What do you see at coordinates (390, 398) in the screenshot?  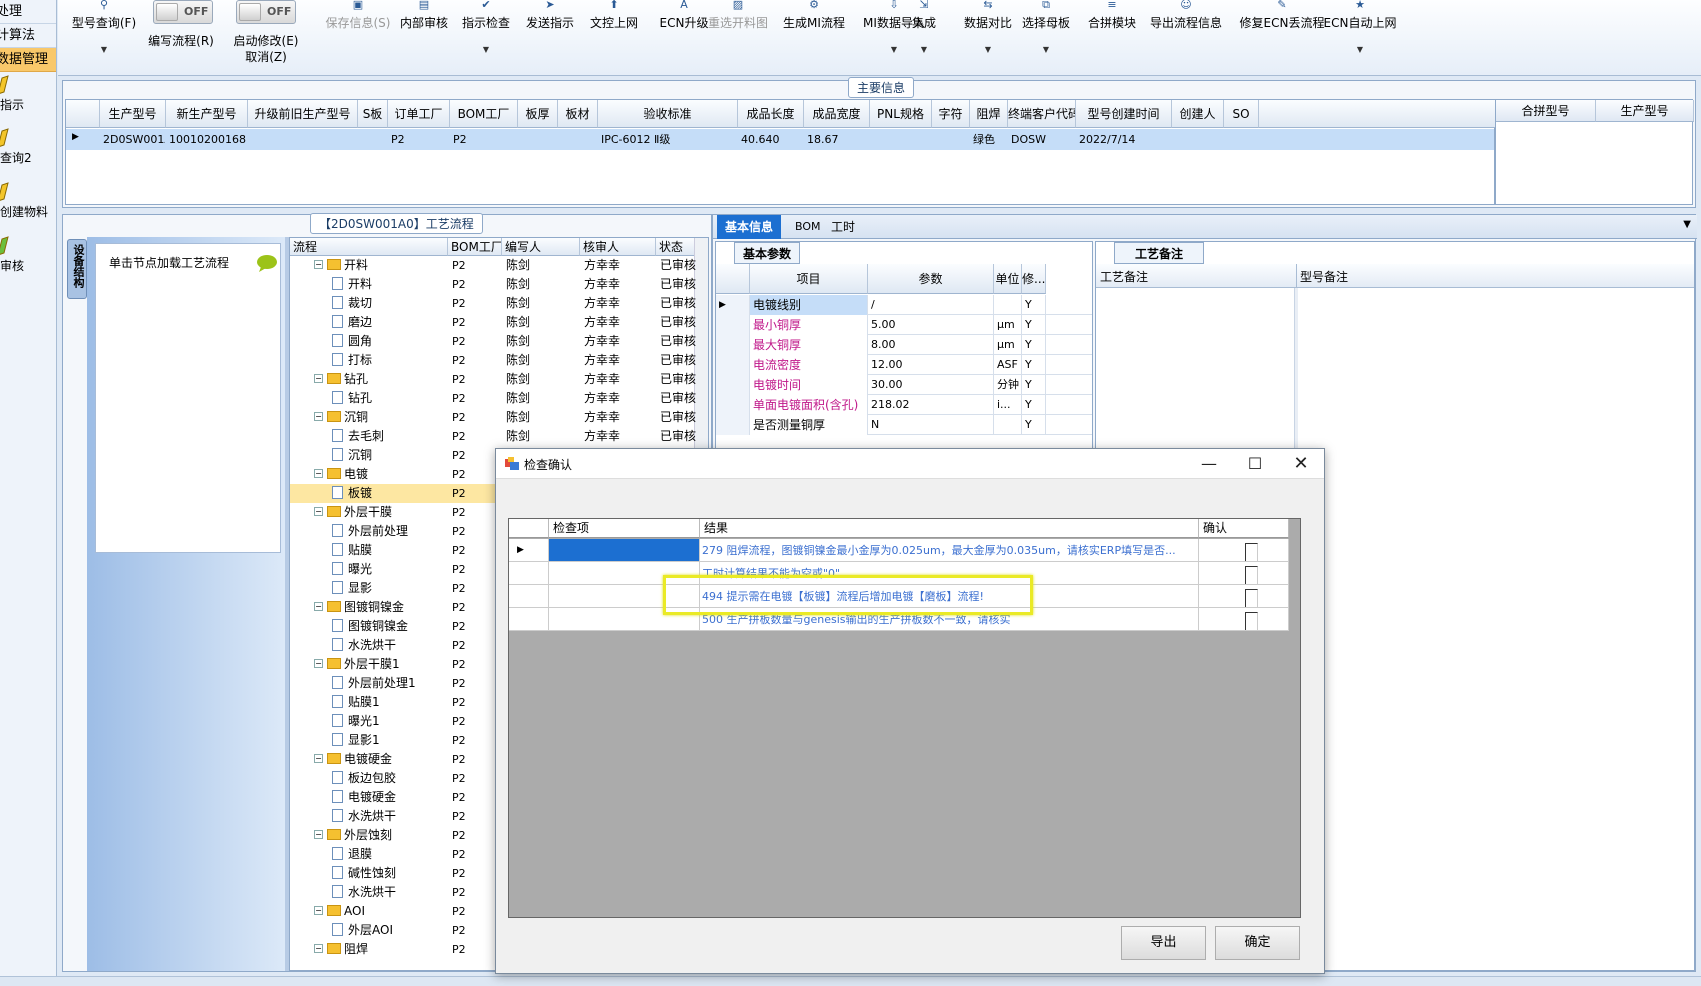 I see `tree-node: 钻孔` at bounding box center [390, 398].